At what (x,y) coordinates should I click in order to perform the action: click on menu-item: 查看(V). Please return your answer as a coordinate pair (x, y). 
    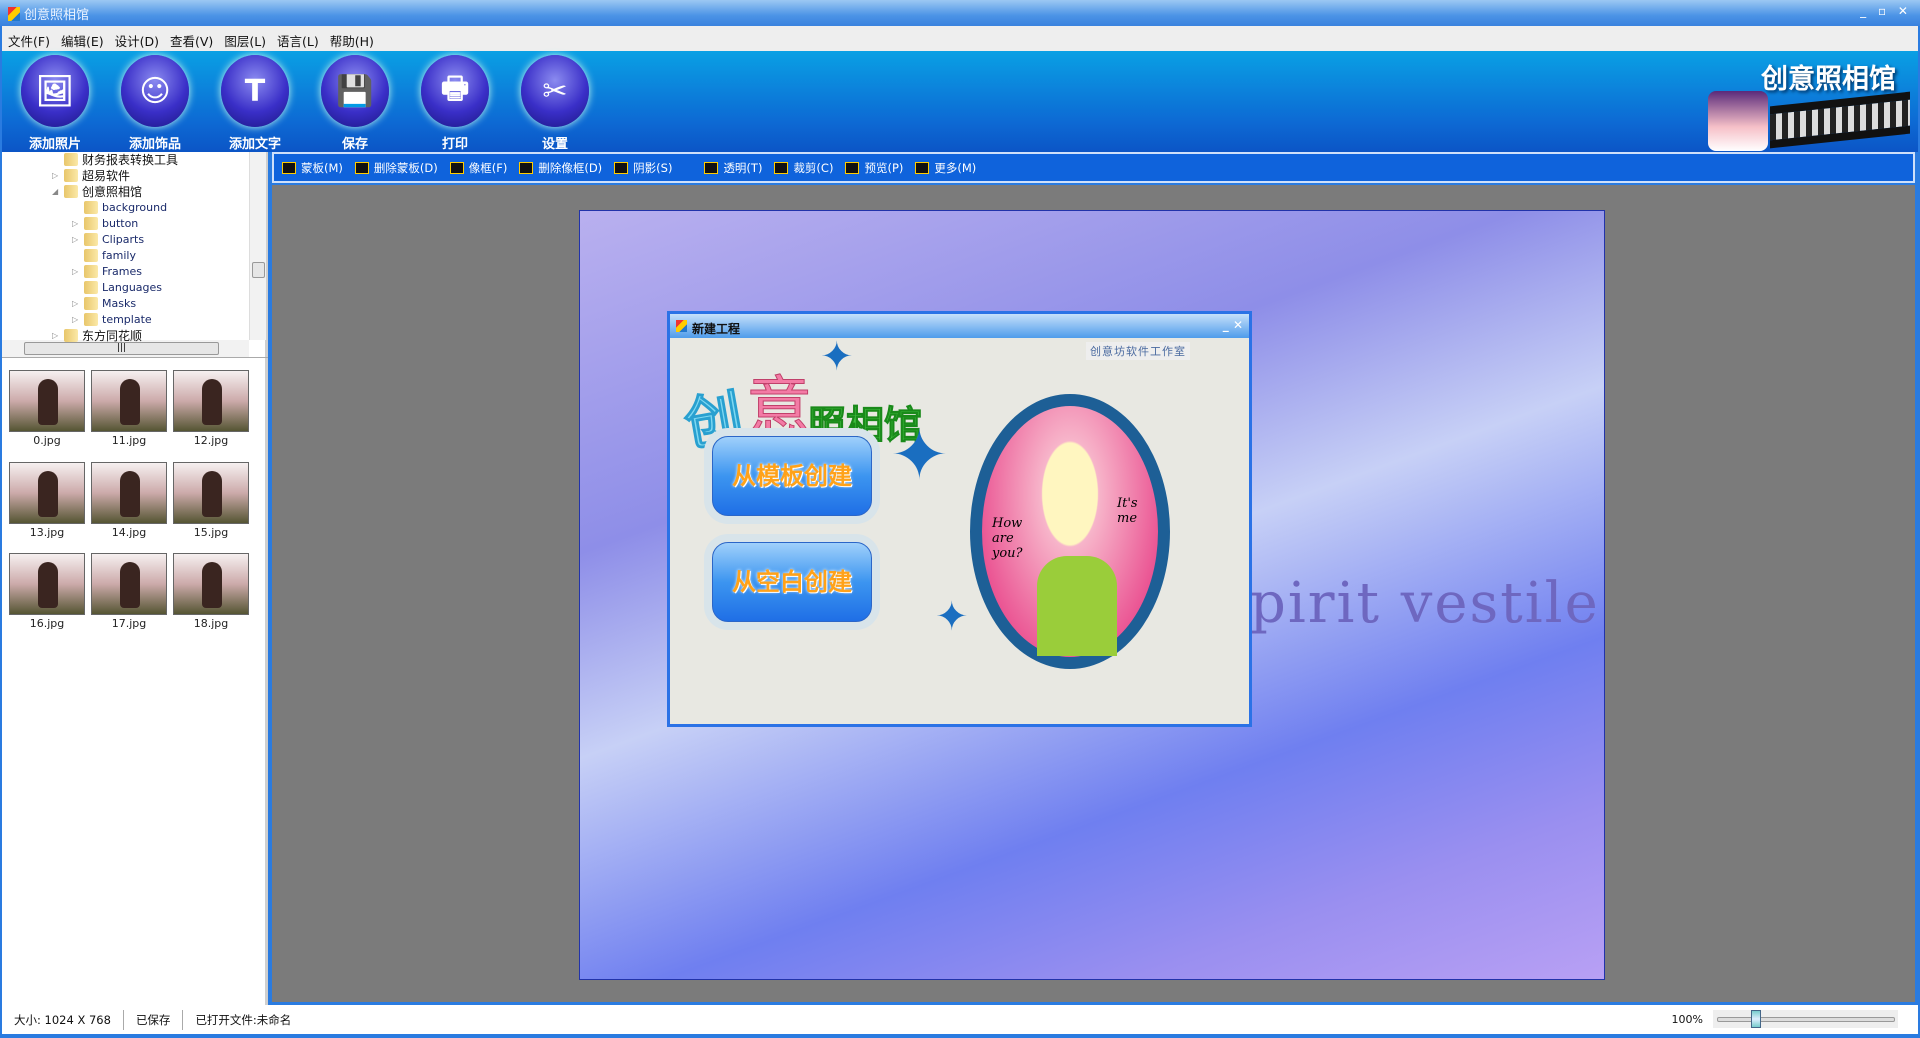
    Looking at the image, I should click on (191, 40).